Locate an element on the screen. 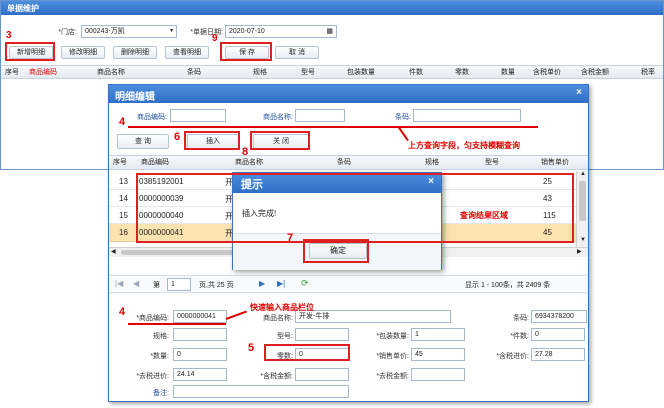 The width and height of the screenshot is (664, 408). main-col-taxamt: 含税金额 is located at coordinates (595, 72).